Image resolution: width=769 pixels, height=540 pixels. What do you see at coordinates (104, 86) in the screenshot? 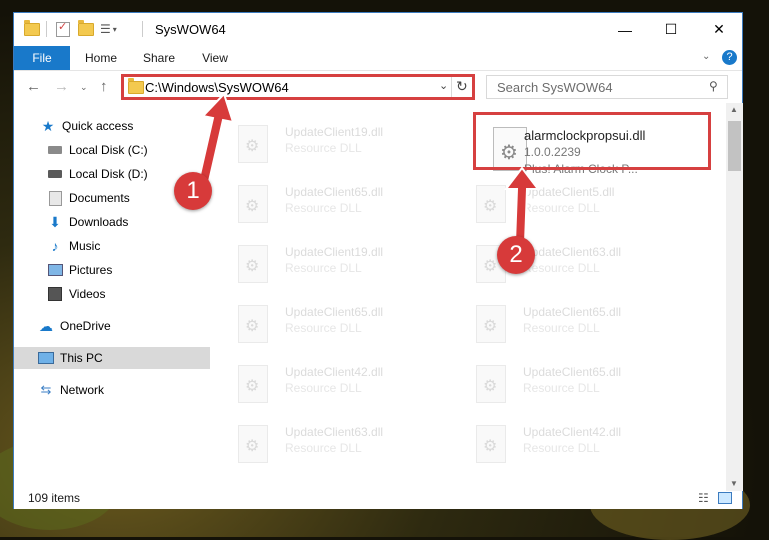
I see `up-arrow-icon: ↑` at bounding box center [104, 86].